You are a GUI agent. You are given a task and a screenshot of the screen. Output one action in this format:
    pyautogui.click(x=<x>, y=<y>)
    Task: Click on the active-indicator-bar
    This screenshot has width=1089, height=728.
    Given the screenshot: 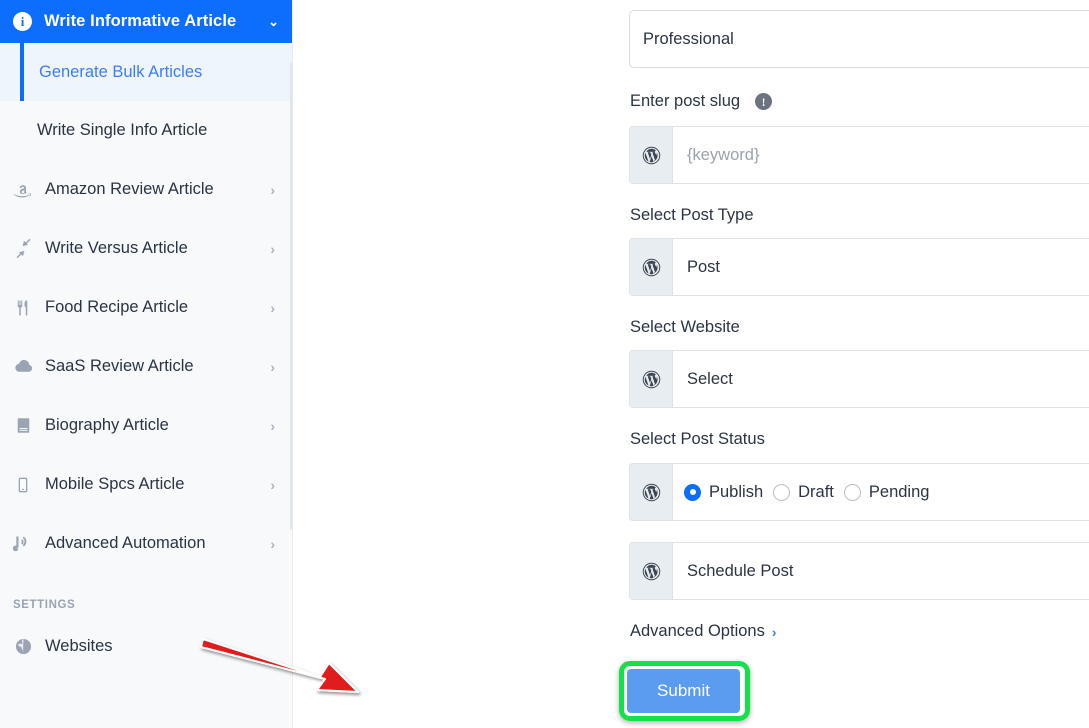 What is the action you would take?
    pyautogui.click(x=22, y=72)
    